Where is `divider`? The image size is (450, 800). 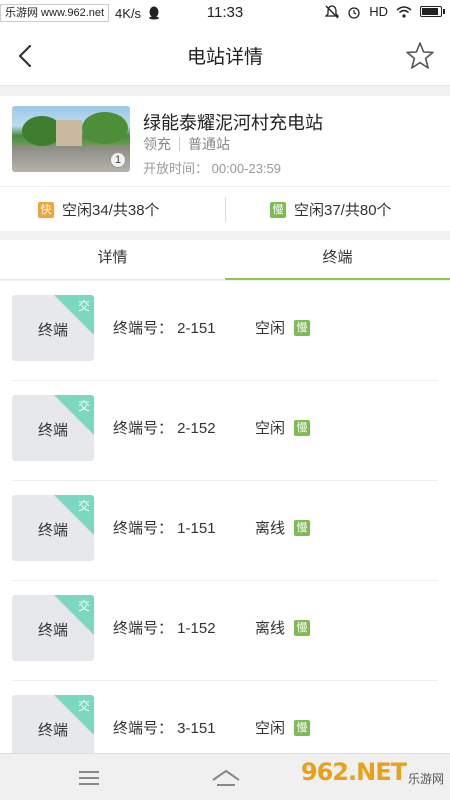
divider is located at coordinates (225, 209).